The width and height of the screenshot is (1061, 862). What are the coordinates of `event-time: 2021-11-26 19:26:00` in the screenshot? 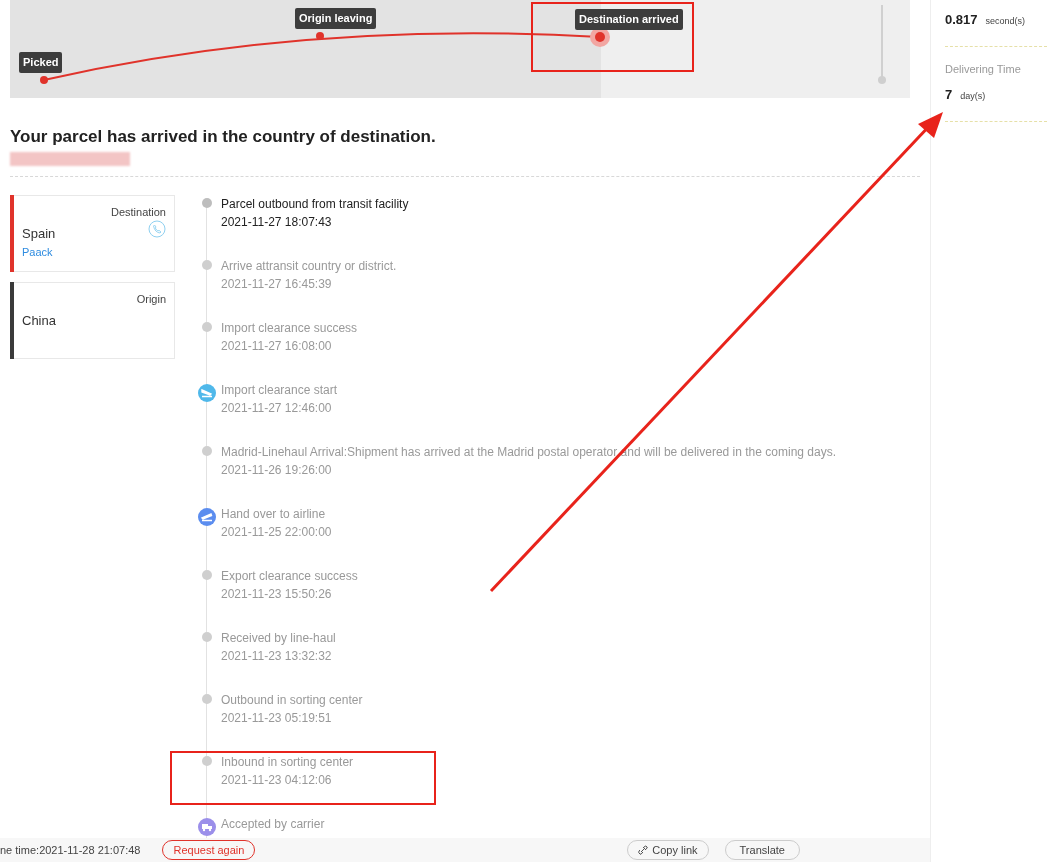 It's located at (277, 470).